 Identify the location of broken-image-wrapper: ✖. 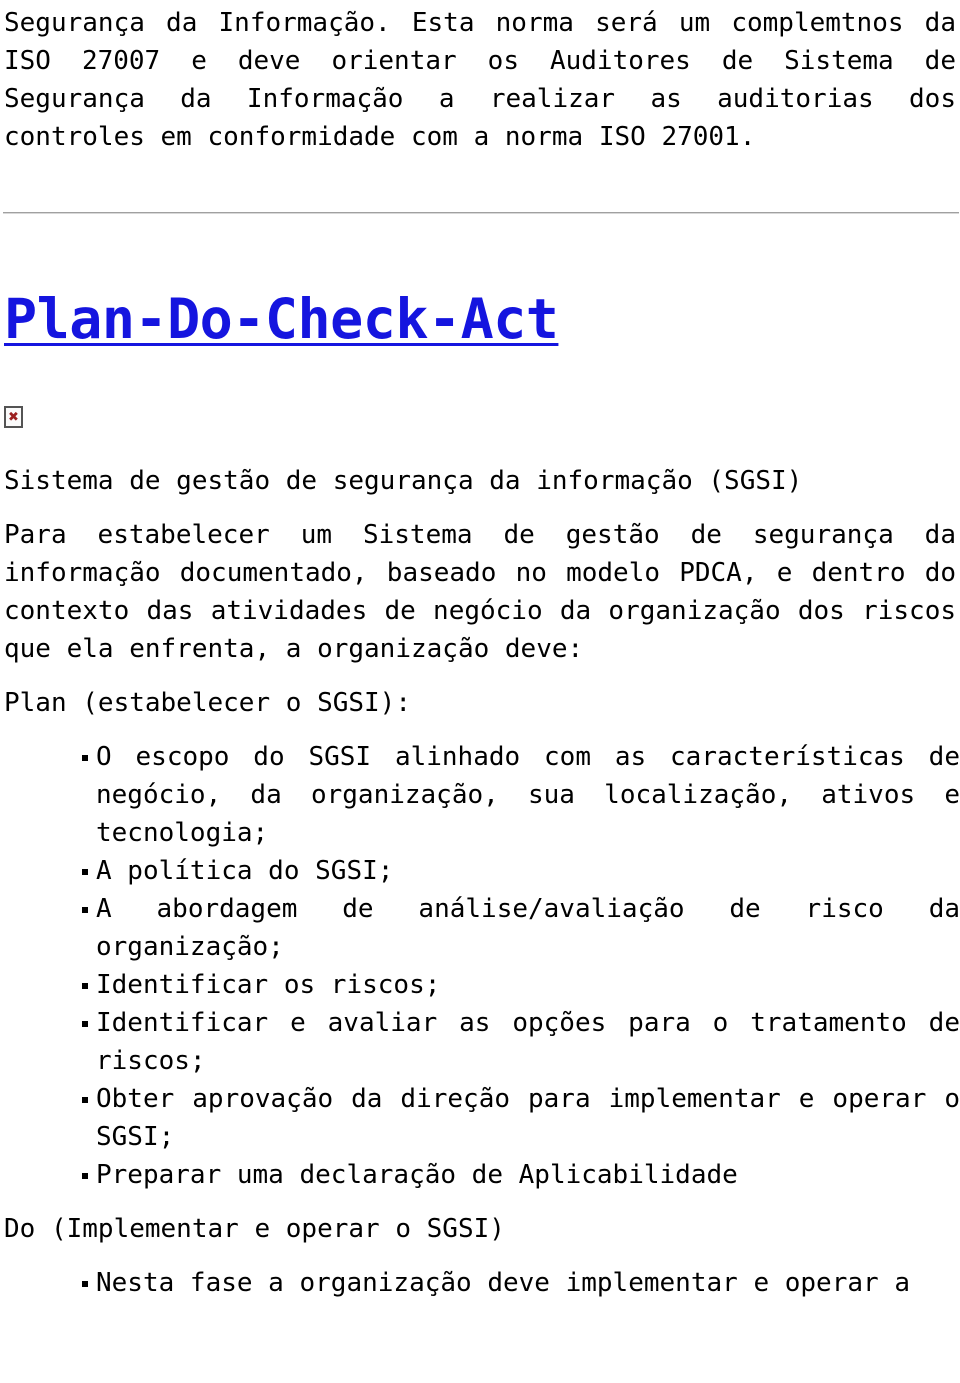
(480, 417).